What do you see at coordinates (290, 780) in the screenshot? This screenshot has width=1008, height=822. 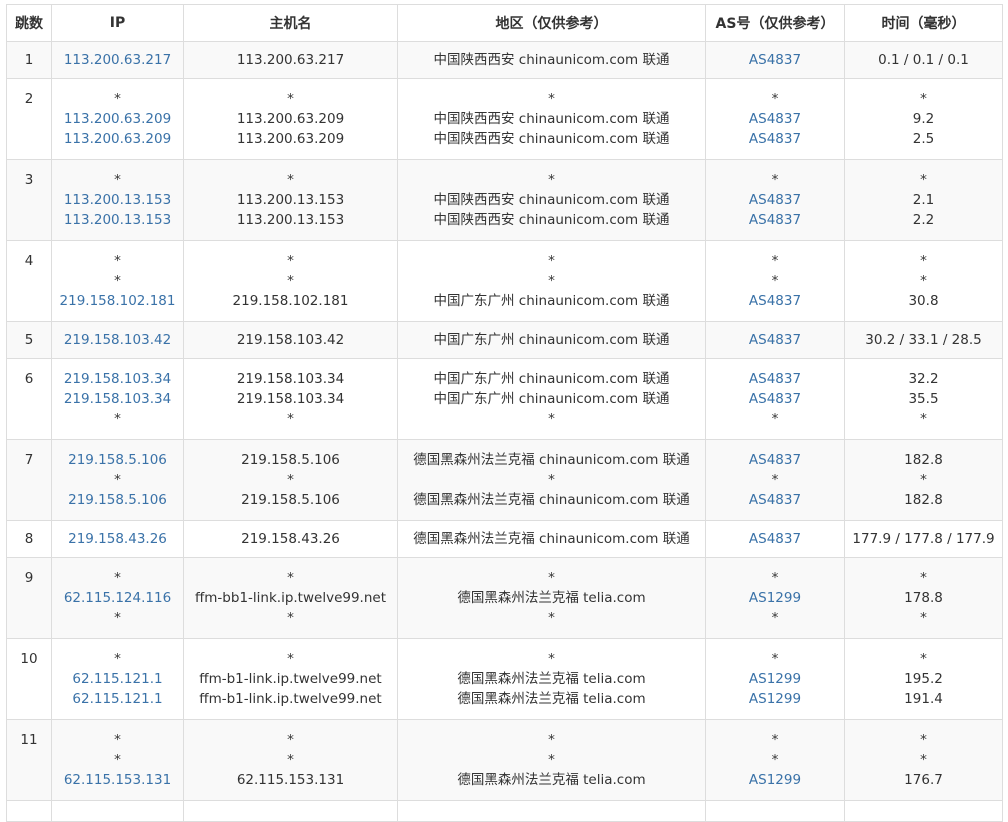 I see `host-value: 62.115.153.131` at bounding box center [290, 780].